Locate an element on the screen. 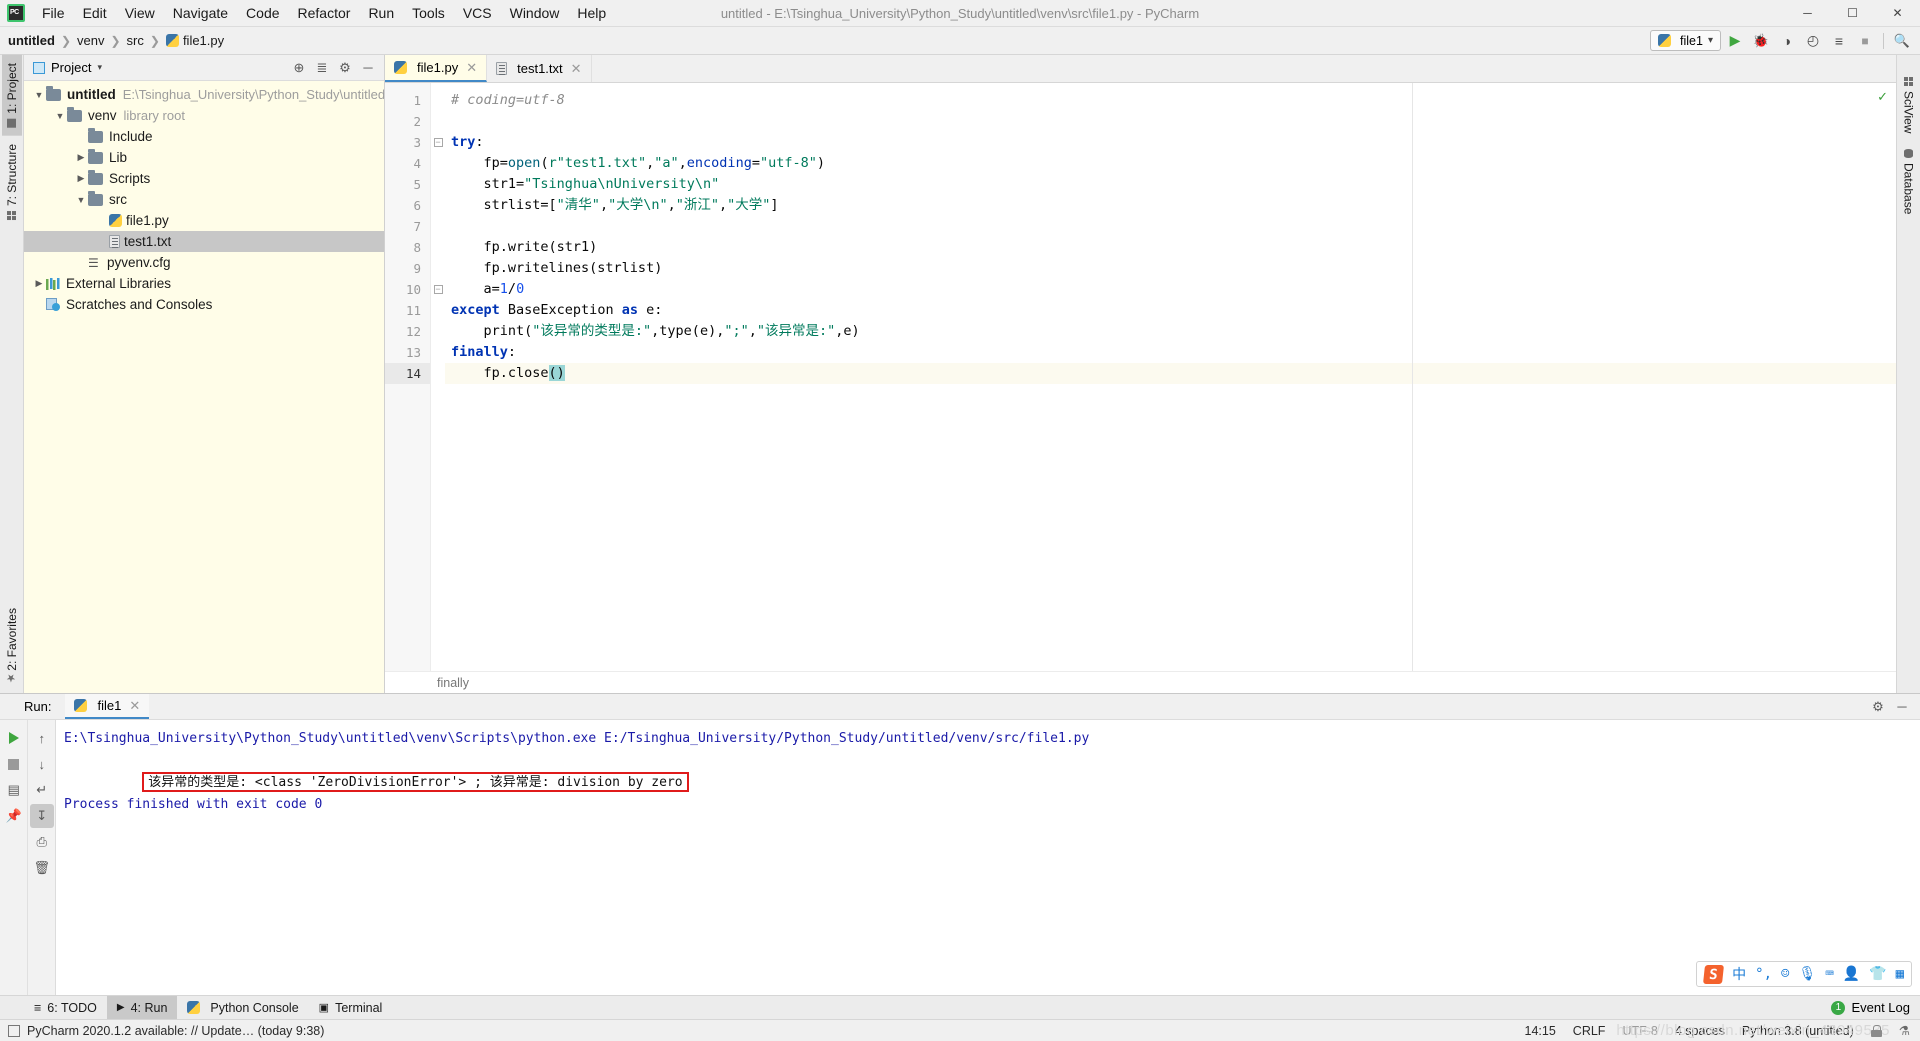 The height and width of the screenshot is (1041, 1920). code-folding-column: − − is located at coordinates (438, 377).